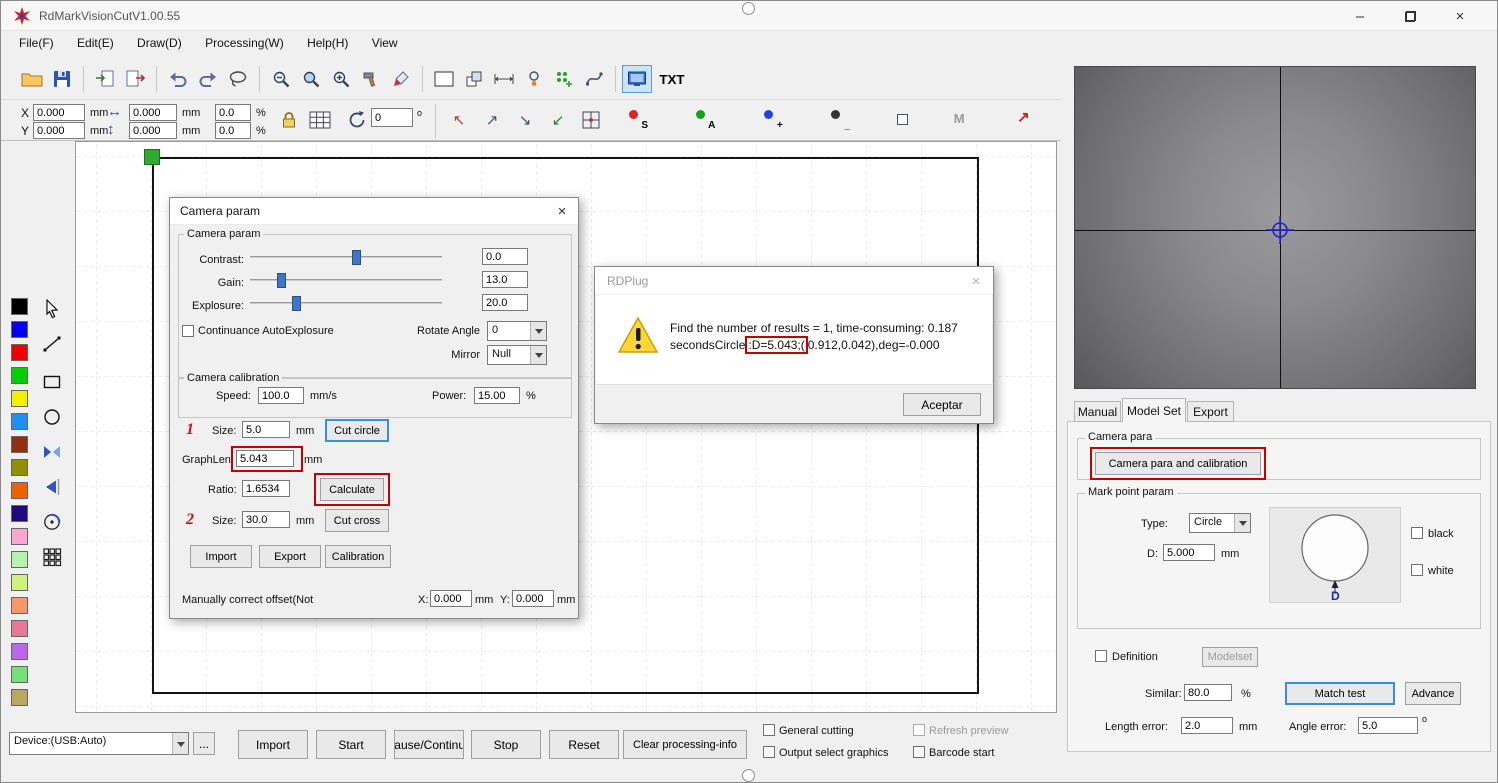 The image size is (1498, 783). Describe the element at coordinates (188, 331) in the screenshot. I see `autoexplosure-checkbox` at that location.